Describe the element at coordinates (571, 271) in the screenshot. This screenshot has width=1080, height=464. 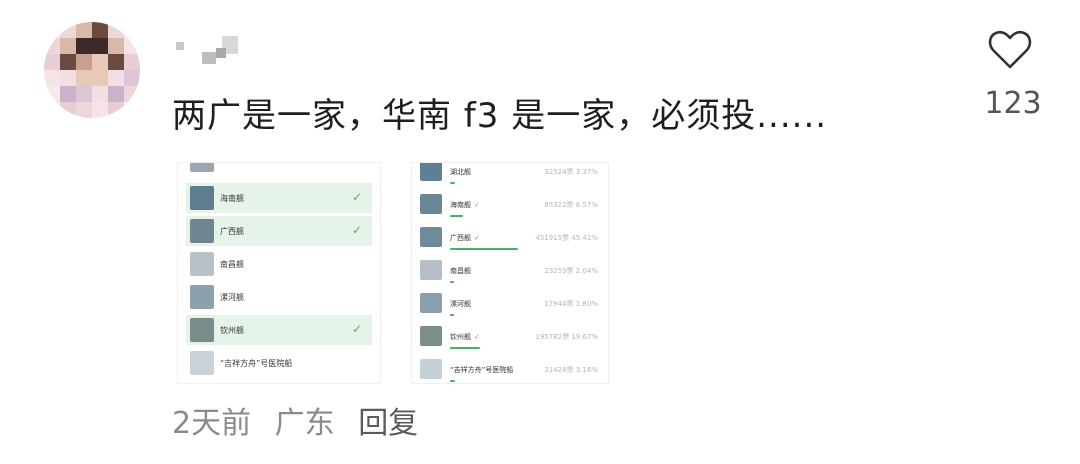
I see `poll-result-stat: 23253票 2.04%` at that location.